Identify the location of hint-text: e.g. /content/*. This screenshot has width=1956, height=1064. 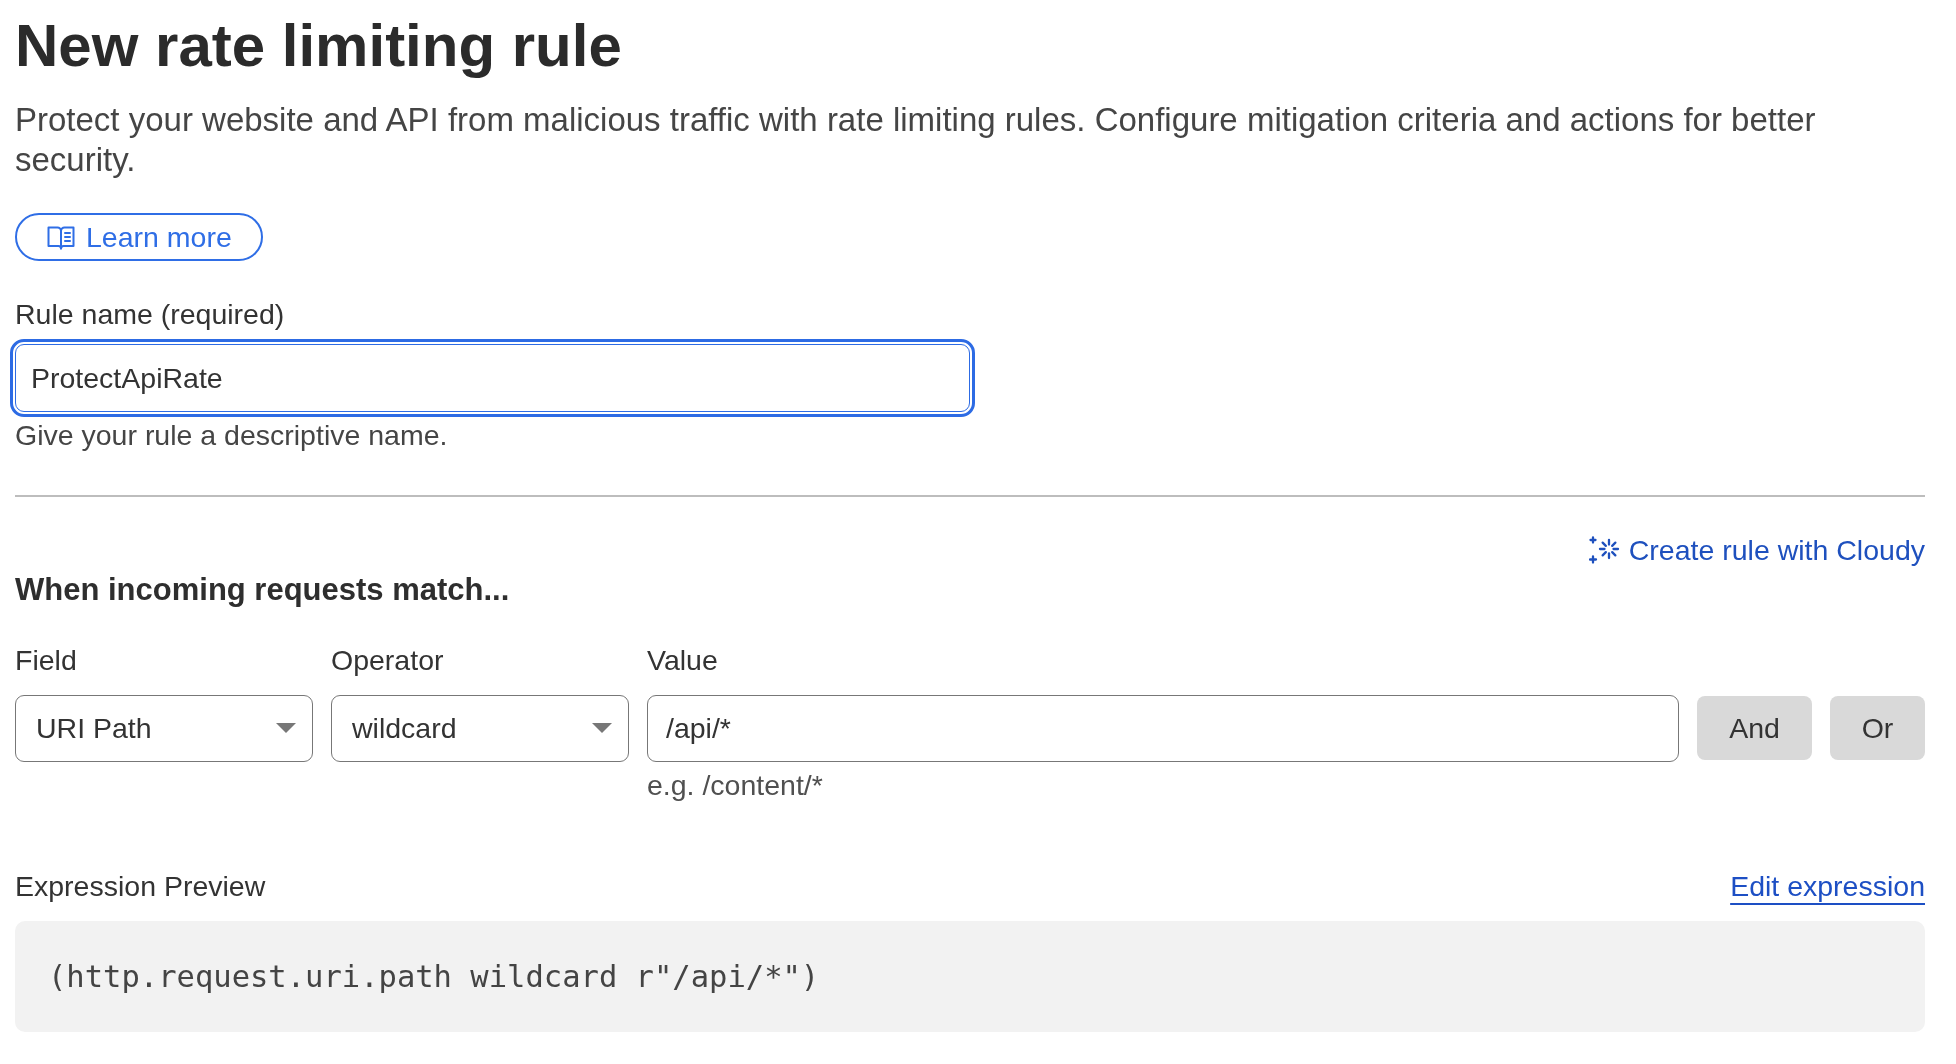
(735, 785).